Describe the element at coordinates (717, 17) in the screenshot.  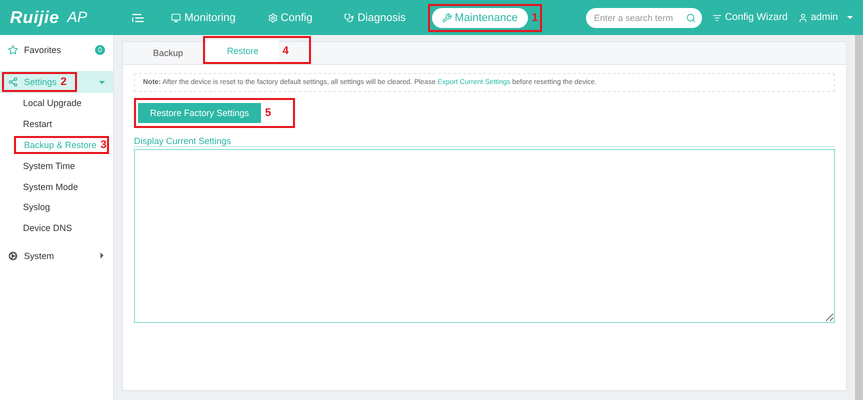
I see `list-icon` at that location.